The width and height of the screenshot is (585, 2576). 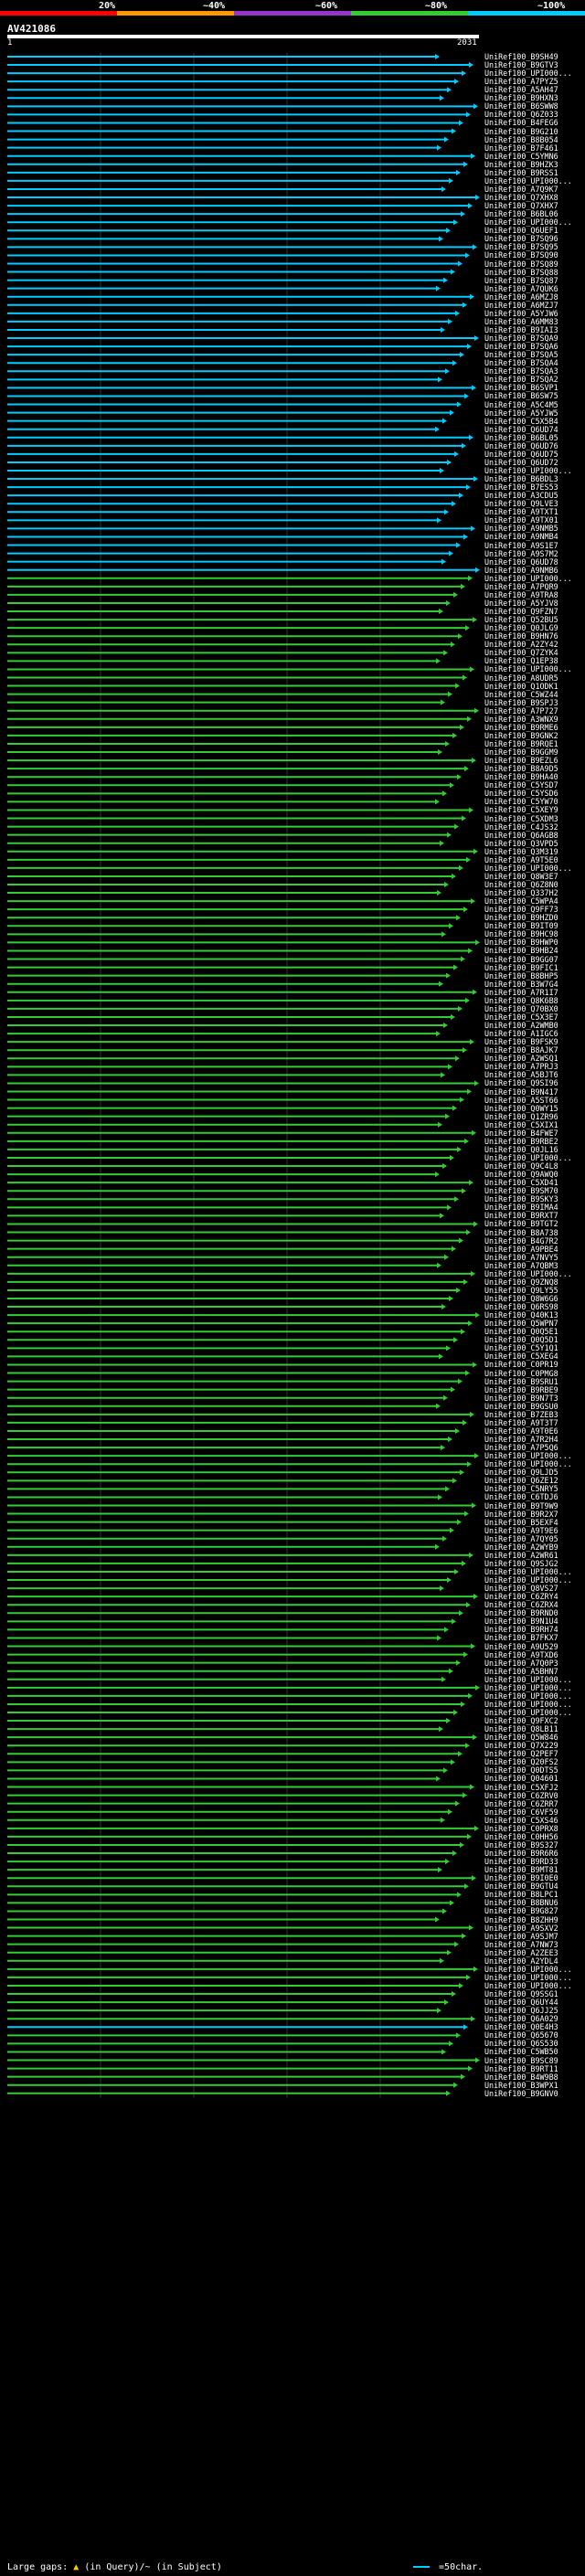 What do you see at coordinates (521, 2093) in the screenshot?
I see `hit-label: UniRef100_B9GNV0` at bounding box center [521, 2093].